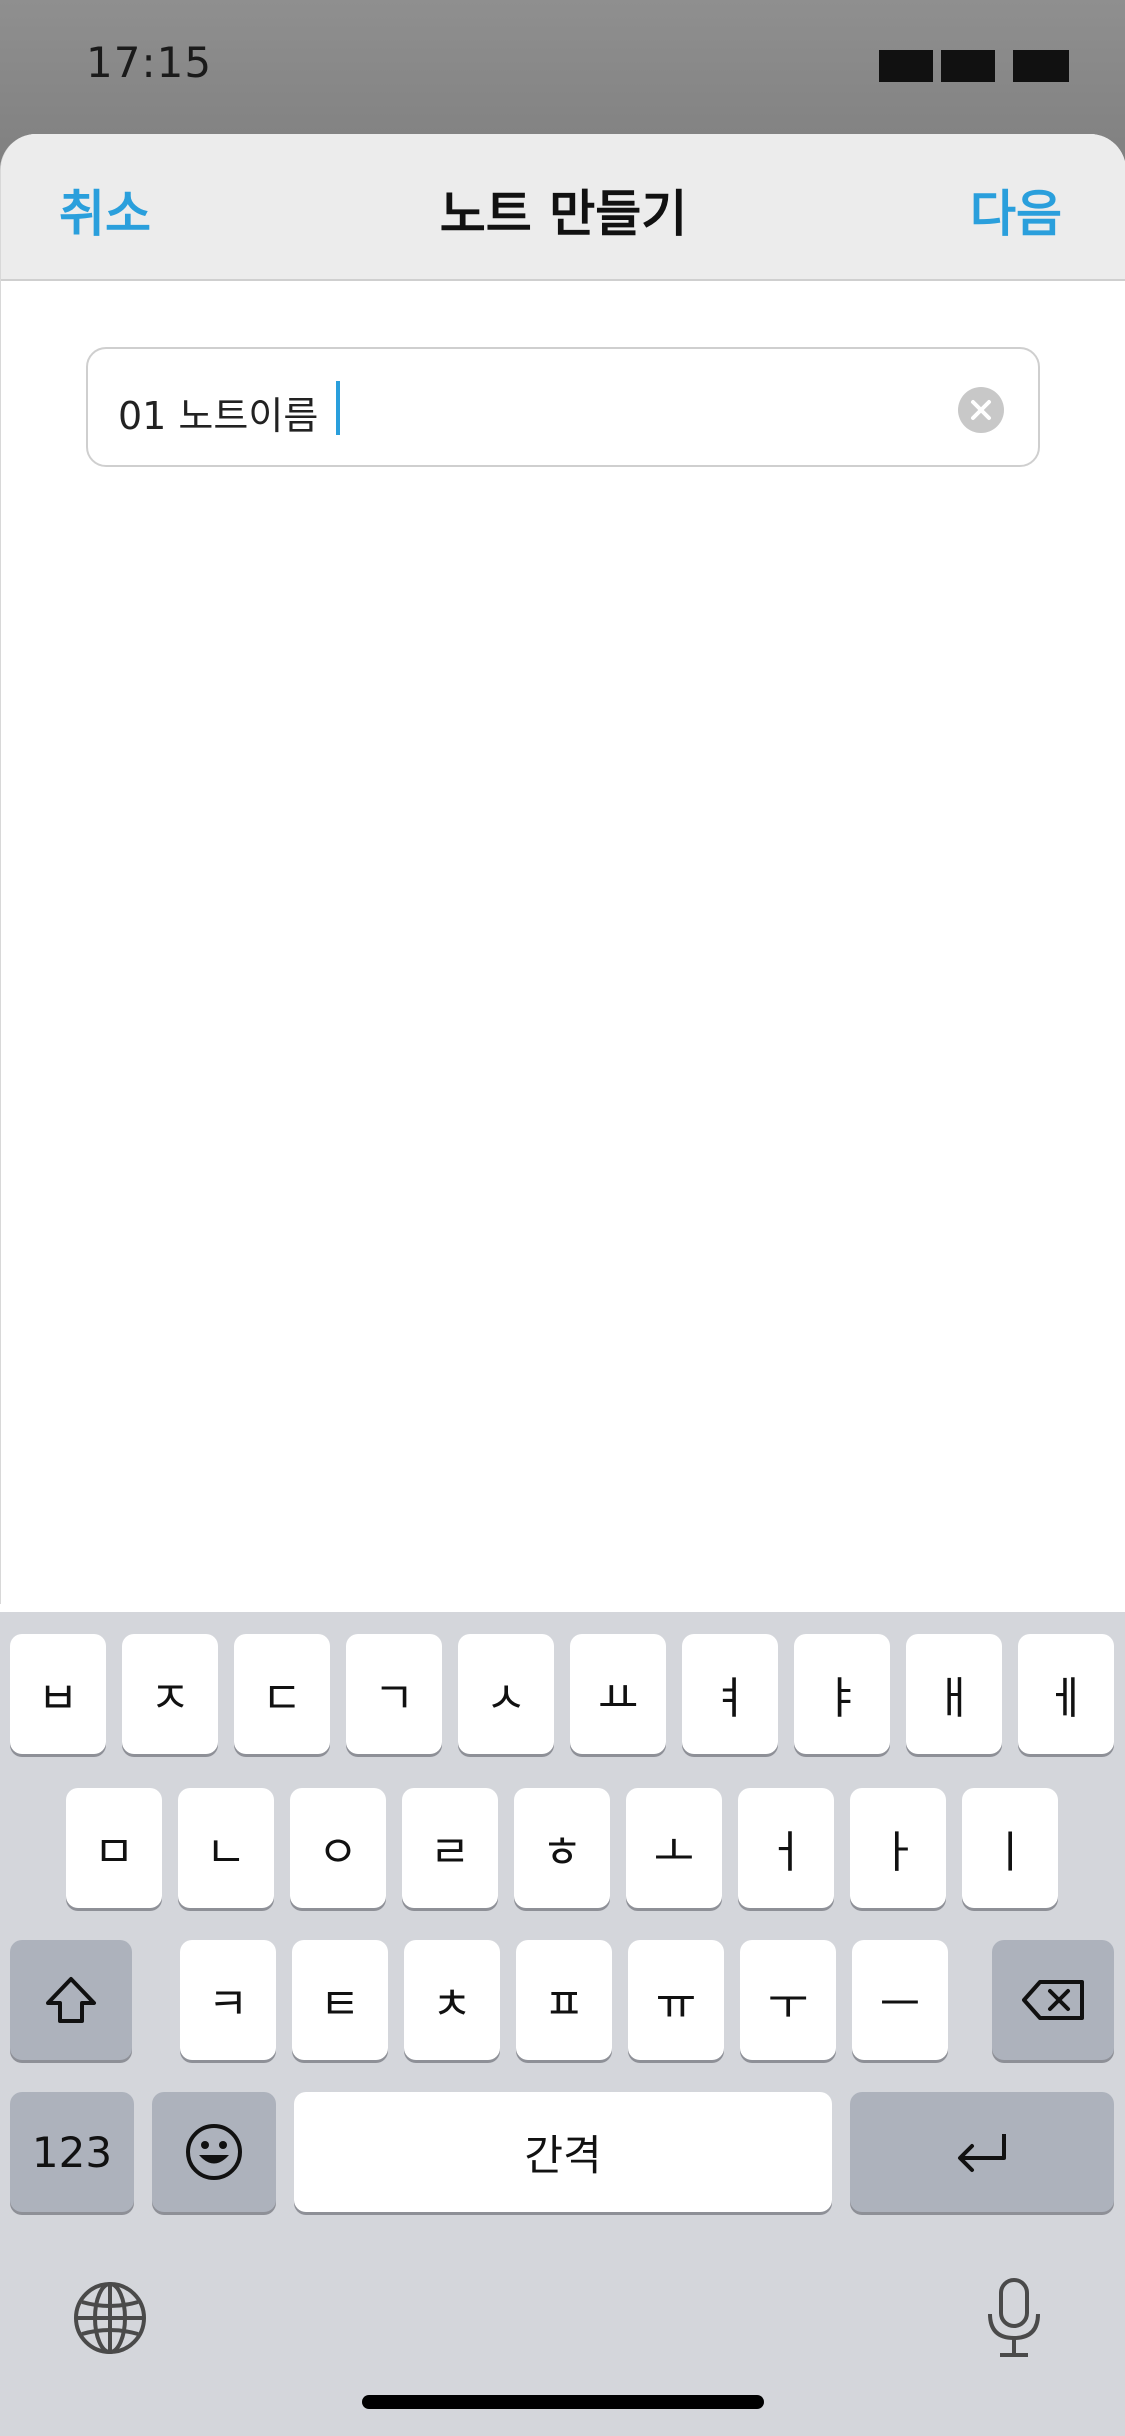  I want to click on nav-bar: 취소 노트 만들기 다음, so click(563, 207).